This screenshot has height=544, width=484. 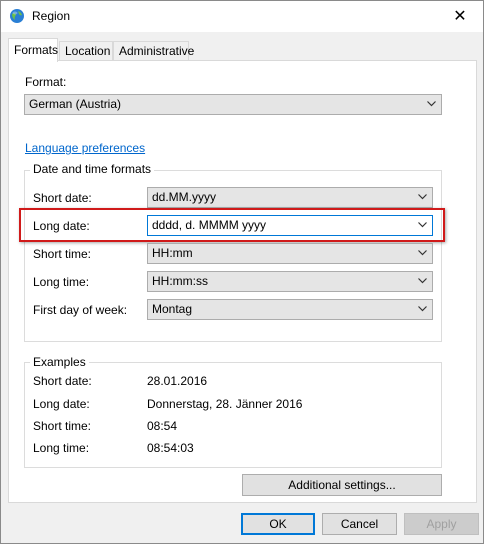 What do you see at coordinates (62, 426) in the screenshot?
I see `example-short-time-label: Short time:` at bounding box center [62, 426].